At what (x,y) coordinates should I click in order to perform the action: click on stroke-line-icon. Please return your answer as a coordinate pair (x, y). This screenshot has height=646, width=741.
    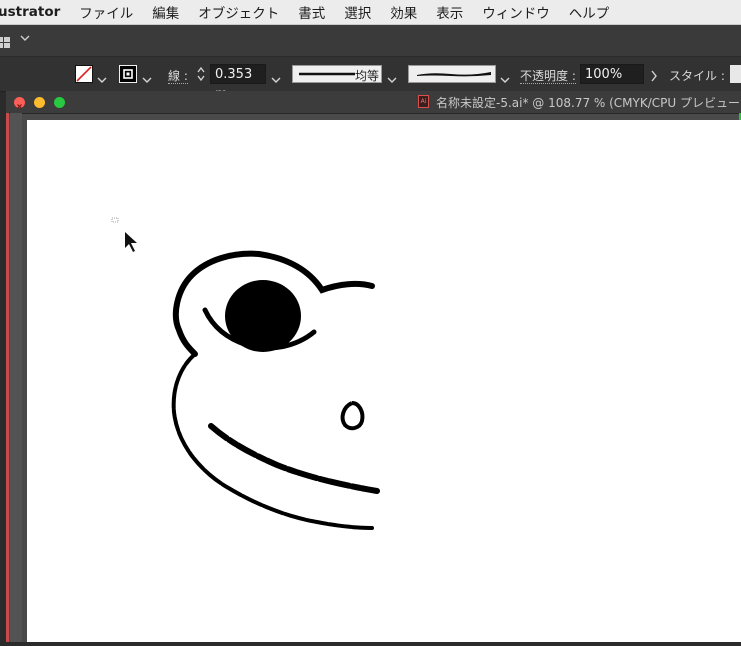
    Looking at the image, I should click on (327, 74).